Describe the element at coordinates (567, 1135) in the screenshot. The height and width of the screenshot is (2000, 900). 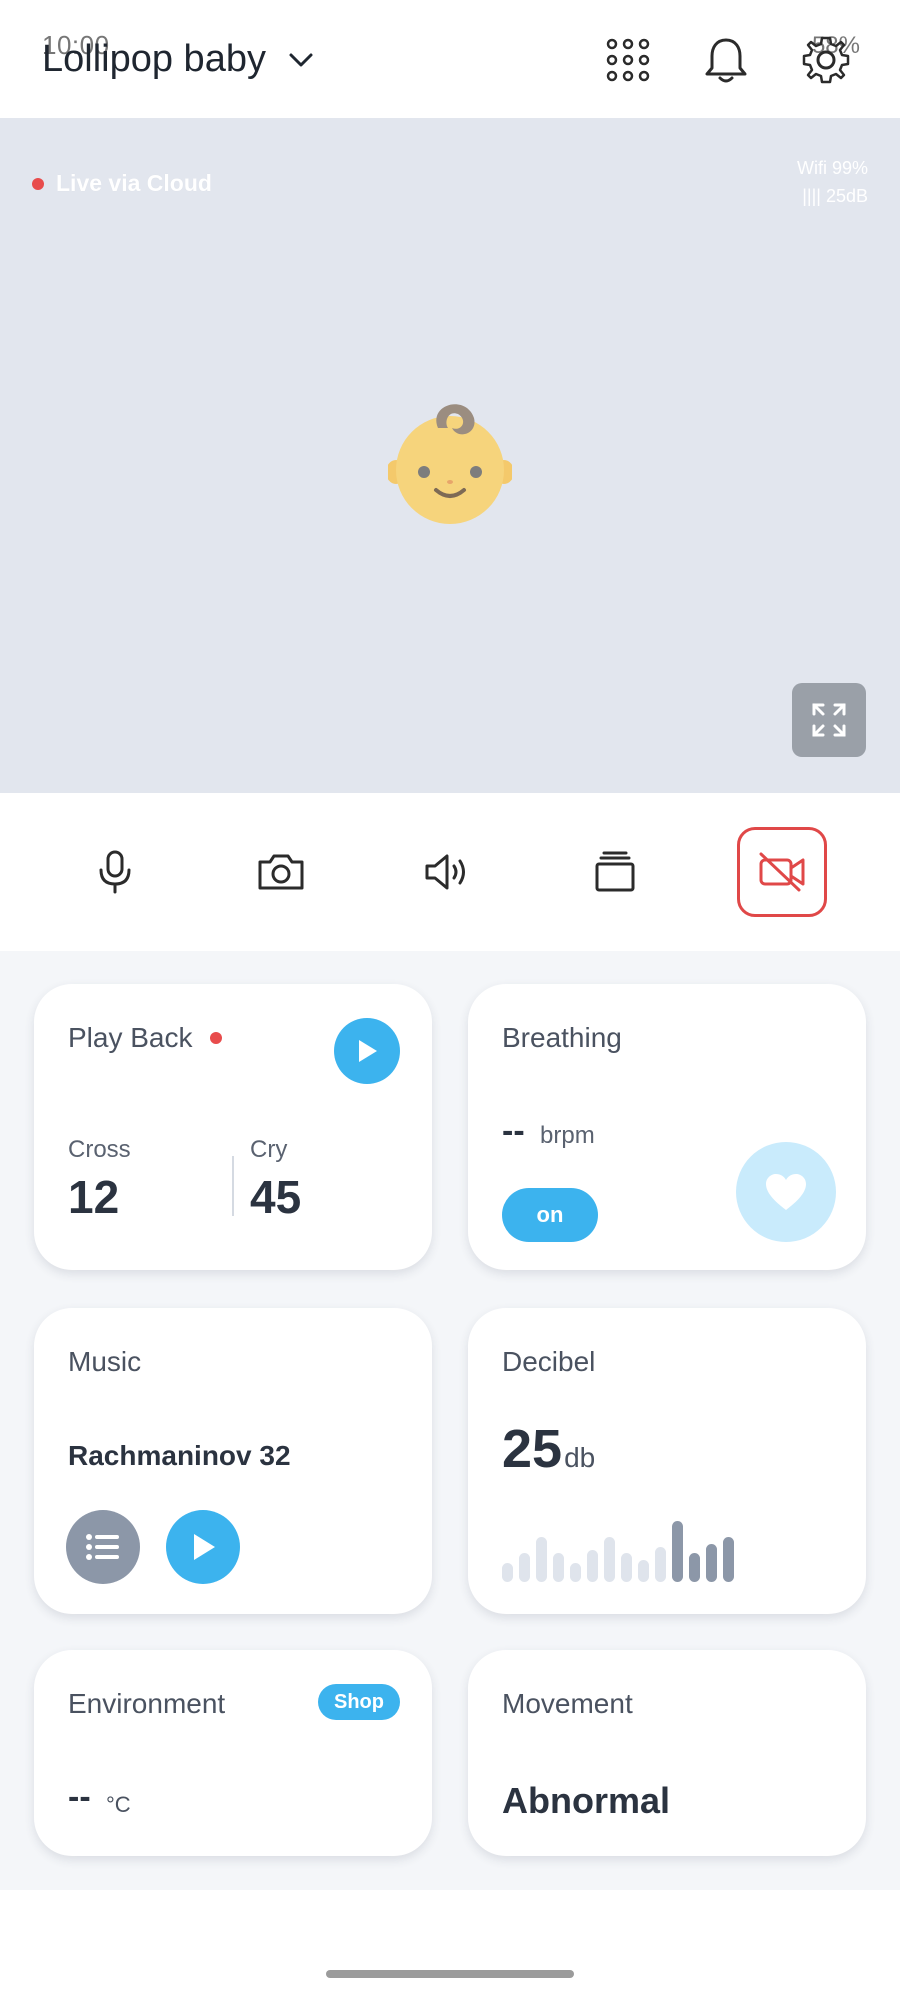
I see `breathing-unit: brpm` at that location.